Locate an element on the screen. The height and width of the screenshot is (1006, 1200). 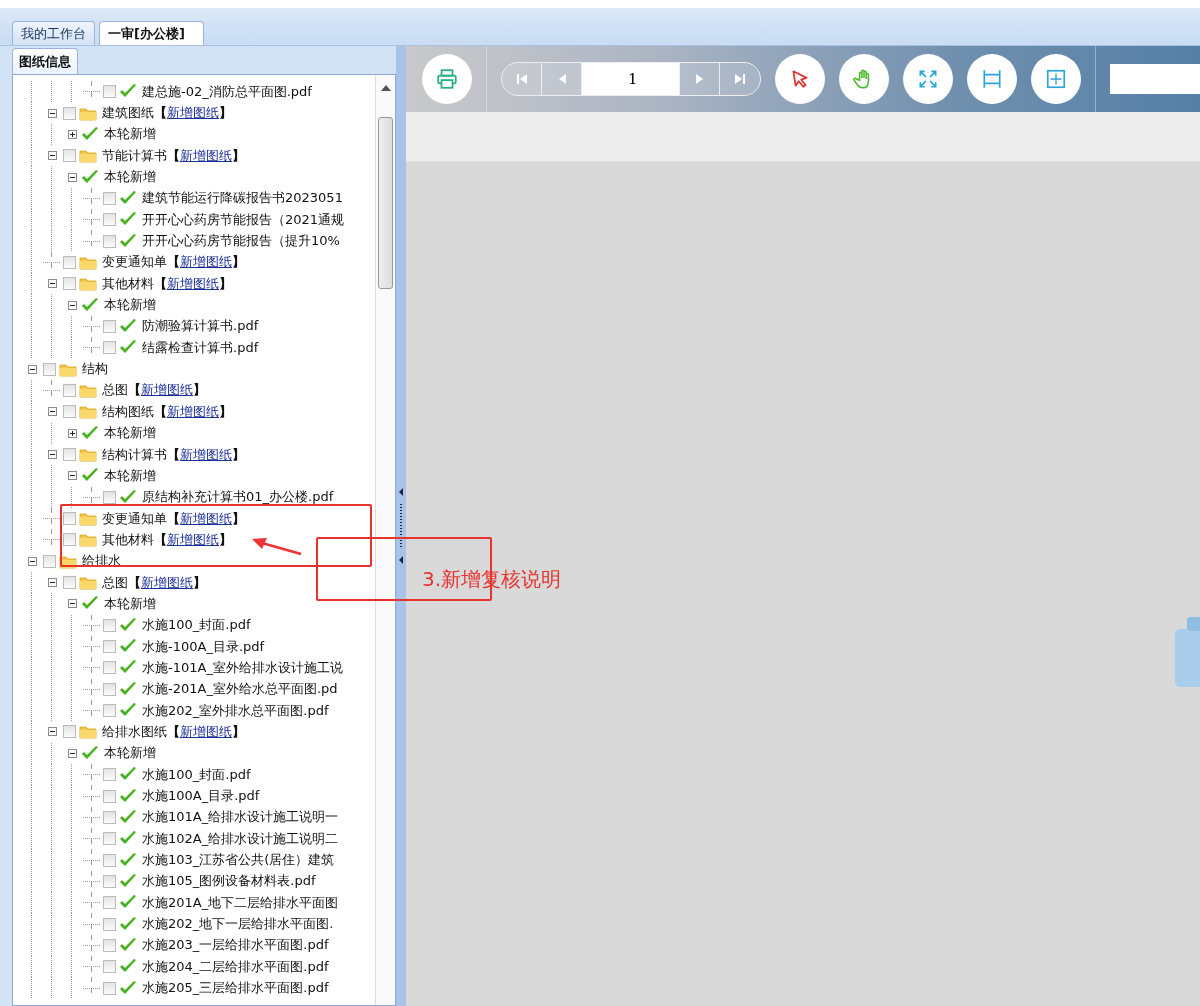
fit-page-button is located at coordinates (1056, 79).